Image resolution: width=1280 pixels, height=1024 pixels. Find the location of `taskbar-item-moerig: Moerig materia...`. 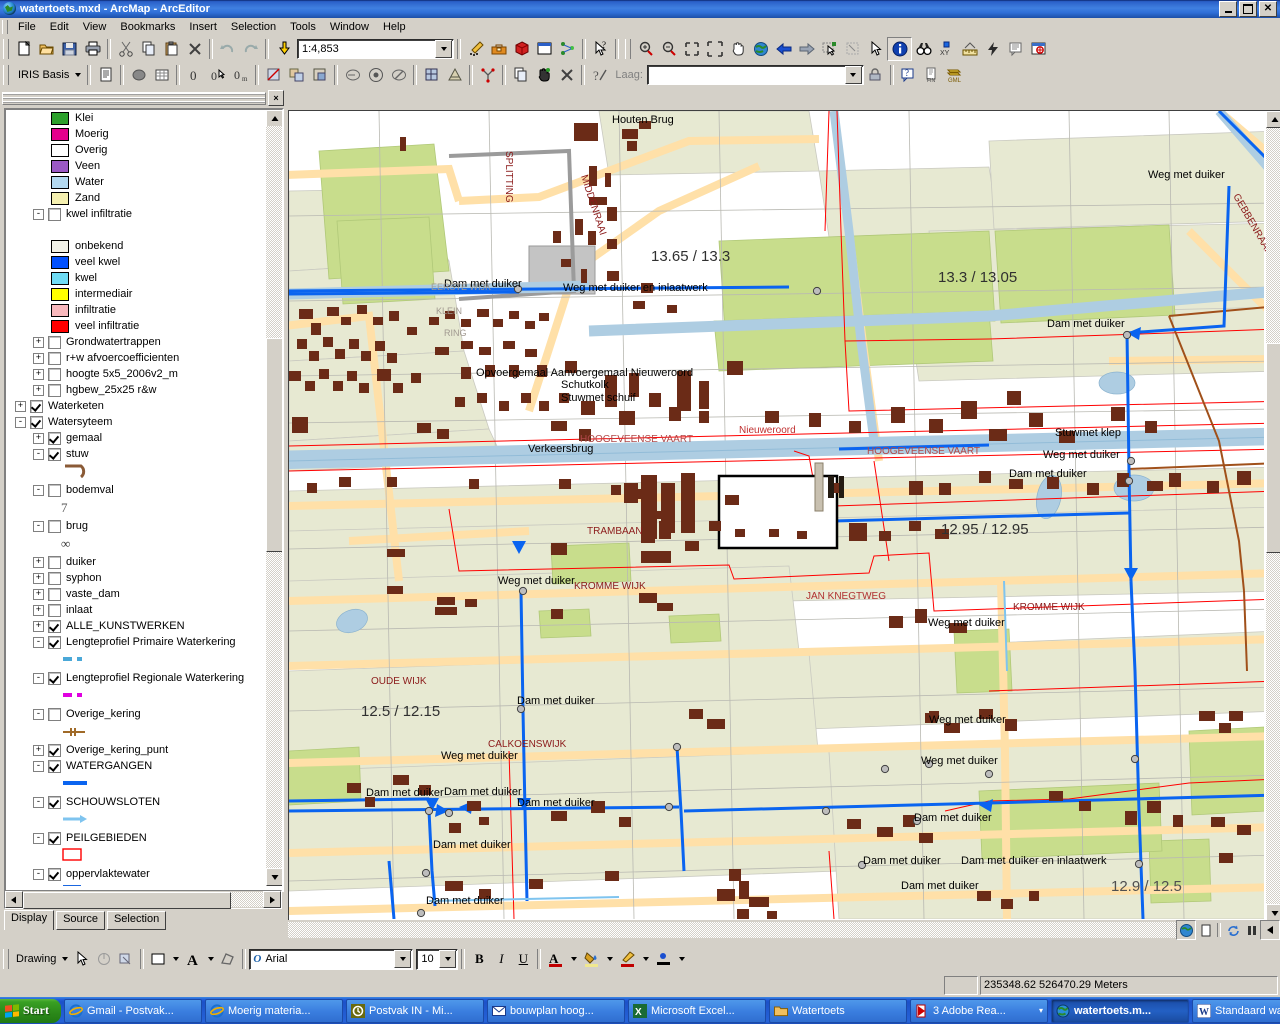

taskbar-item-moerig: Moerig materia... is located at coordinates (274, 1010).